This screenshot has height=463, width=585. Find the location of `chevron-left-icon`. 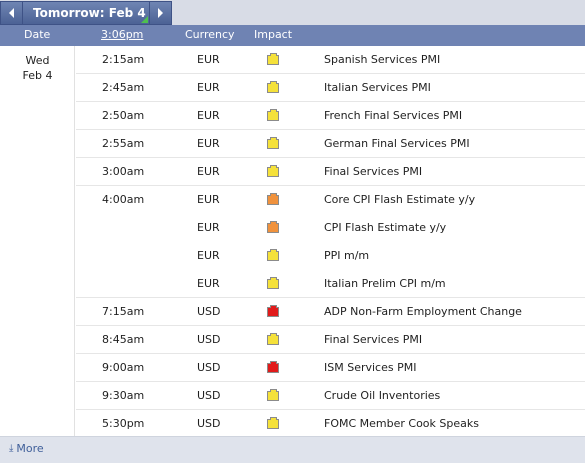

chevron-left-icon is located at coordinates (11, 13).